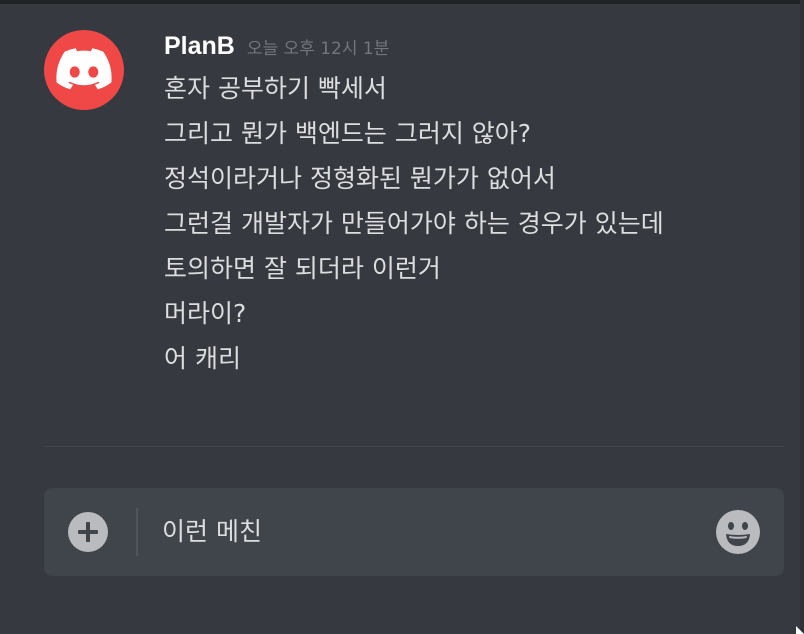 The width and height of the screenshot is (804, 634). What do you see at coordinates (318, 49) in the screenshot?
I see `timestamp: 오늘 오후 12시 1분` at bounding box center [318, 49].